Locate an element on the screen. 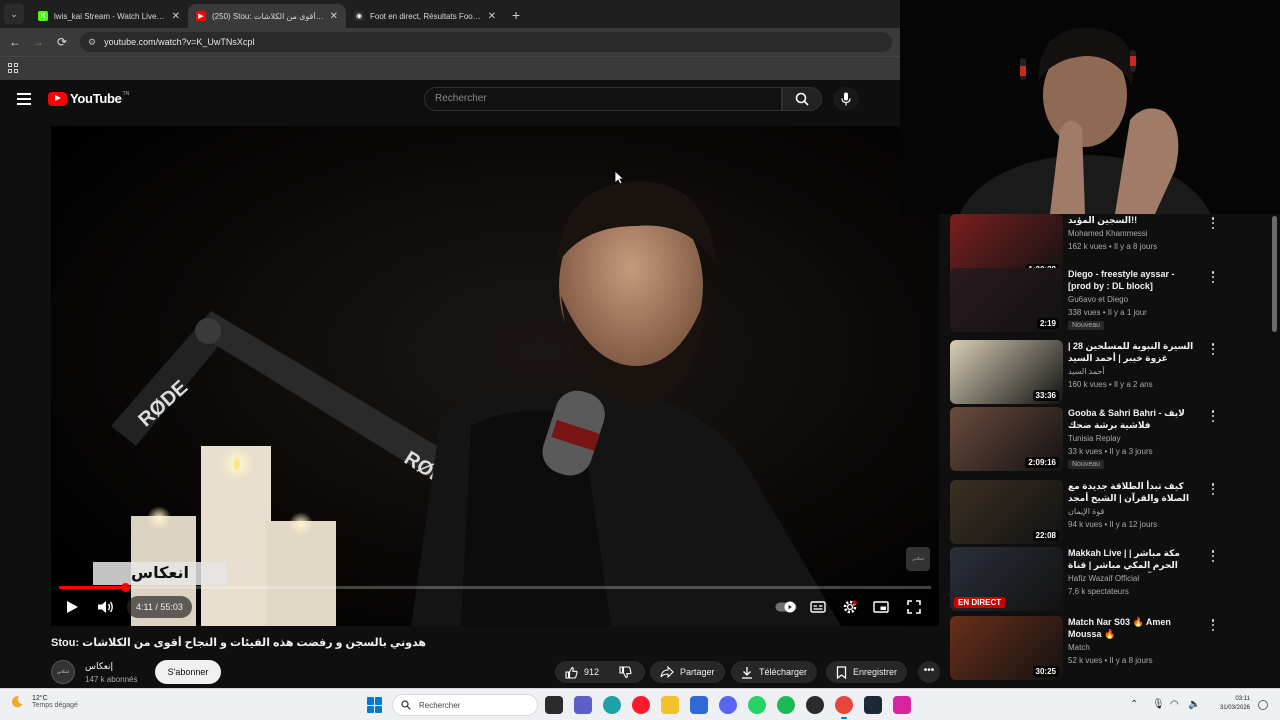 This screenshot has height=720, width=1280. video-thumbnail: 22:08 is located at coordinates (1006, 512).